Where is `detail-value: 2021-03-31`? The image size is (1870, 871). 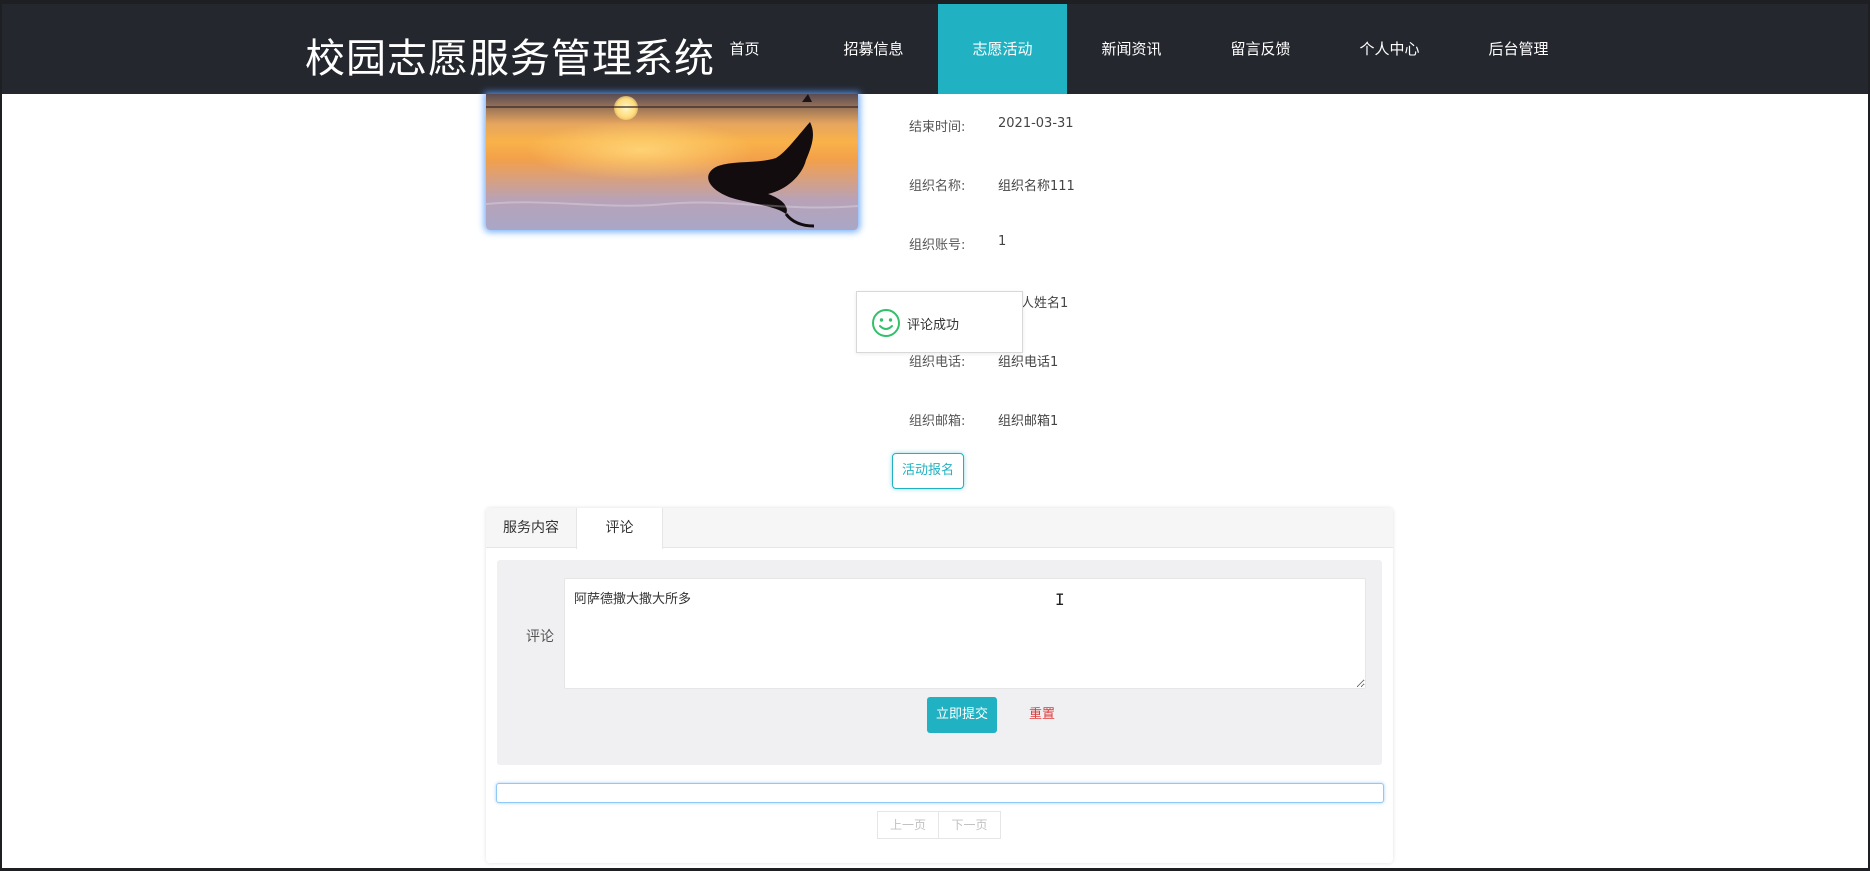
detail-value: 2021-03-31 is located at coordinates (1036, 123).